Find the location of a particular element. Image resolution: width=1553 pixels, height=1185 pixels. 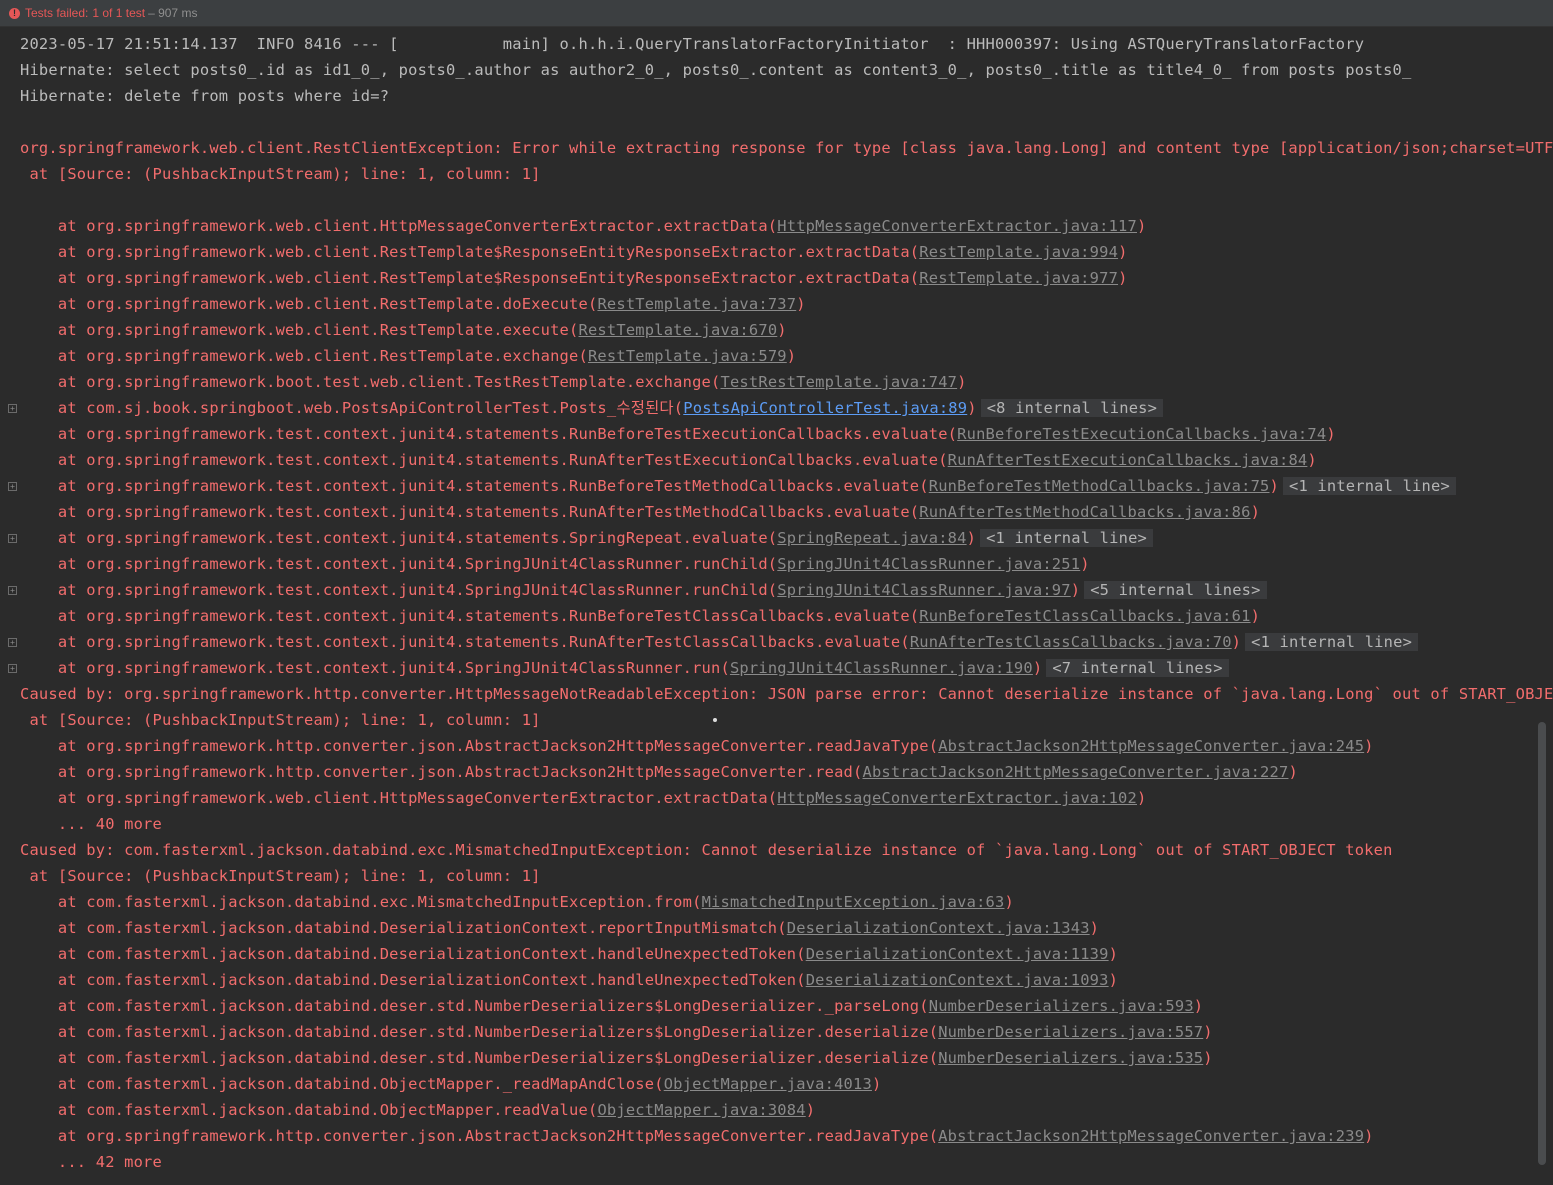

source-link: ObjectMapper.java:3084 is located at coordinates (701, 1110).